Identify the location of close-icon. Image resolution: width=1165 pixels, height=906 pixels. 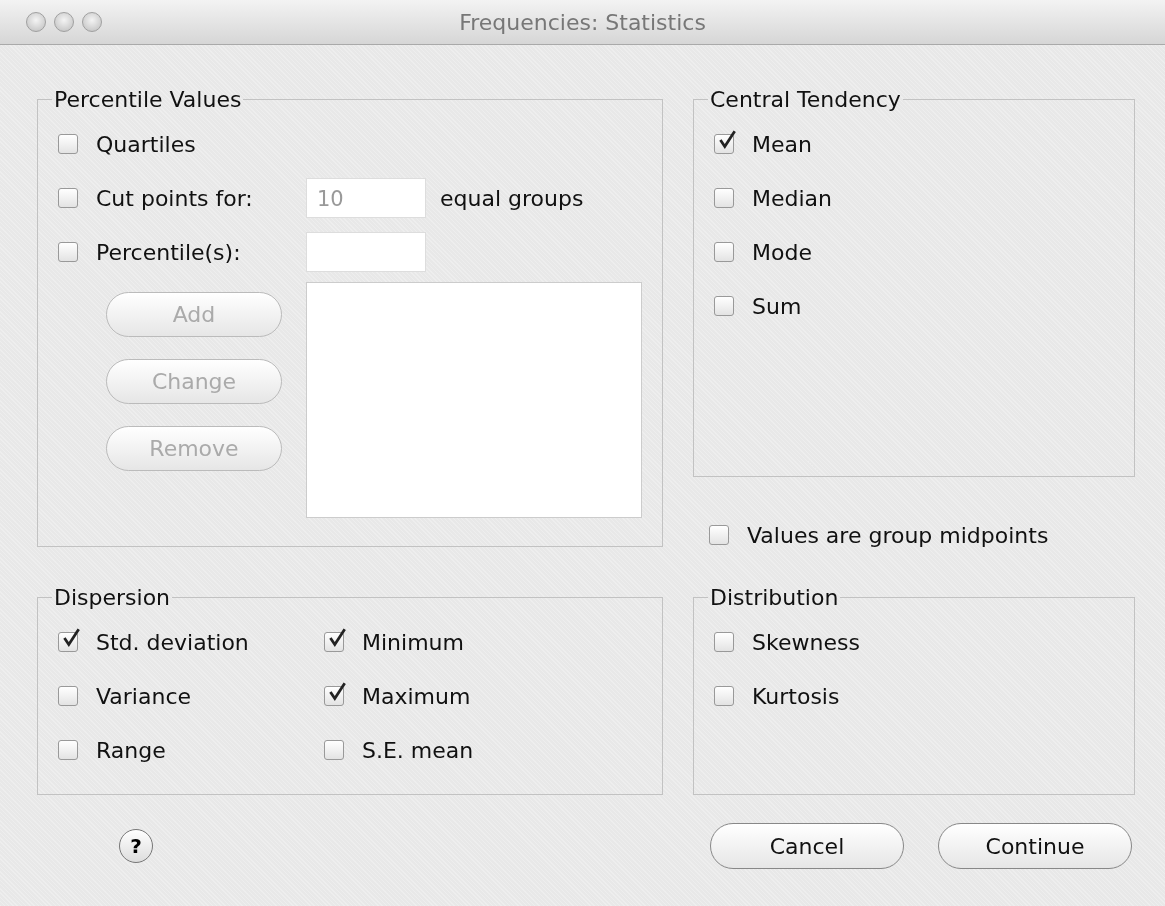
(36, 22).